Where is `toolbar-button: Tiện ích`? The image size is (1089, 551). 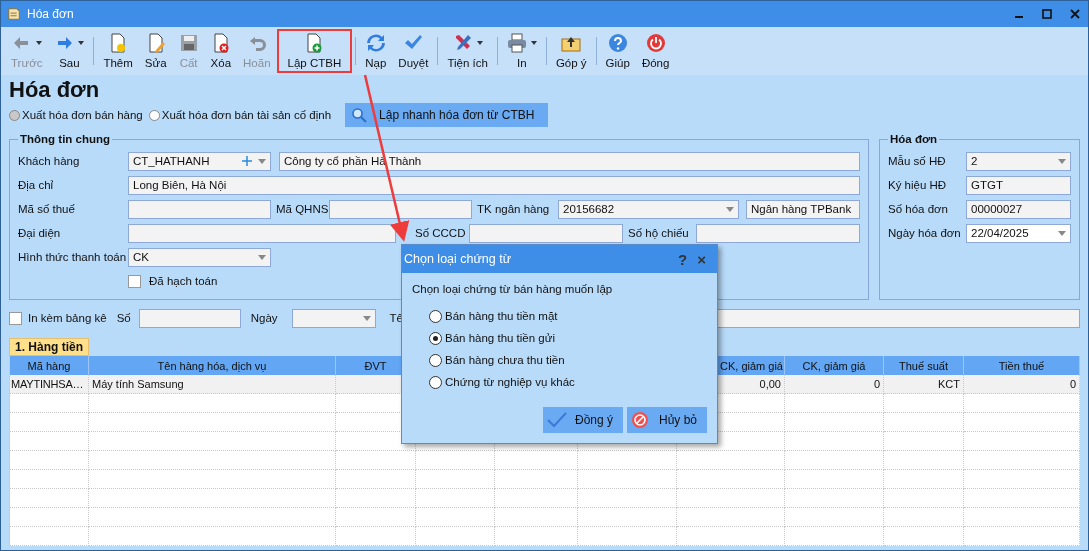
toolbar-button: Tiện ích is located at coordinates (467, 51).